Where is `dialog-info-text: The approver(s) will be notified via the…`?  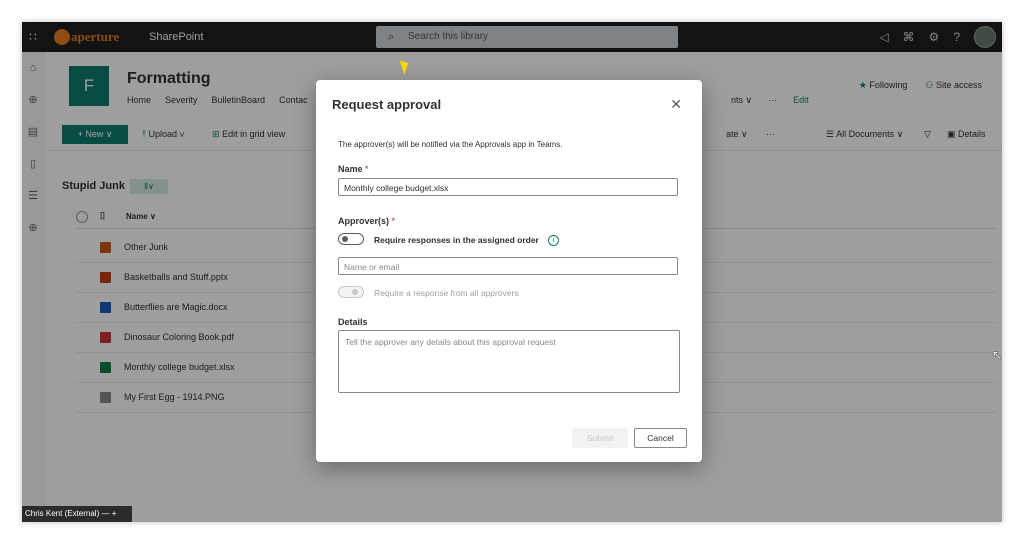 dialog-info-text: The approver(s) will be notified via the… is located at coordinates (450, 144).